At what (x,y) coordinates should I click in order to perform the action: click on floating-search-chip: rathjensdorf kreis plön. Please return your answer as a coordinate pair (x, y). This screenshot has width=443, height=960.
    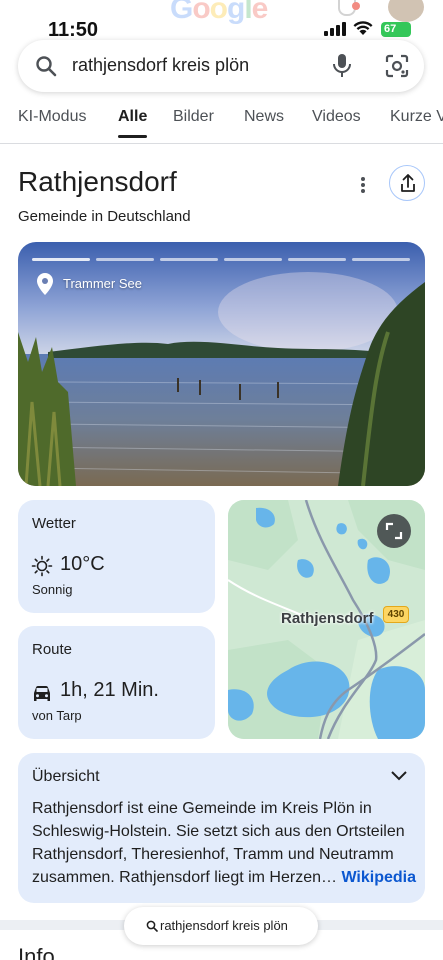
    Looking at the image, I should click on (221, 926).